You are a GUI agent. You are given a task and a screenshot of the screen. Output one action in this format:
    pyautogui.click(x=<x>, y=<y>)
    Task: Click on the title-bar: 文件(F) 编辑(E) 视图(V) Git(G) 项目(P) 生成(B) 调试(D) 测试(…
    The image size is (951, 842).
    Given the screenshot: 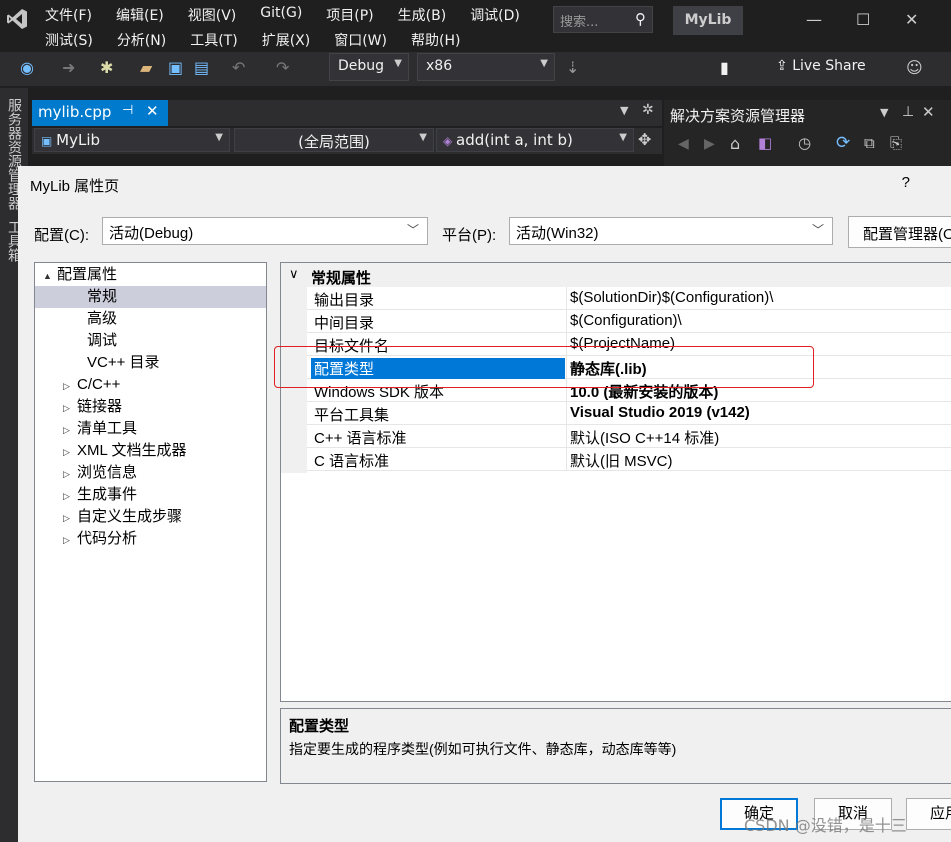 What is the action you would take?
    pyautogui.click(x=475, y=26)
    